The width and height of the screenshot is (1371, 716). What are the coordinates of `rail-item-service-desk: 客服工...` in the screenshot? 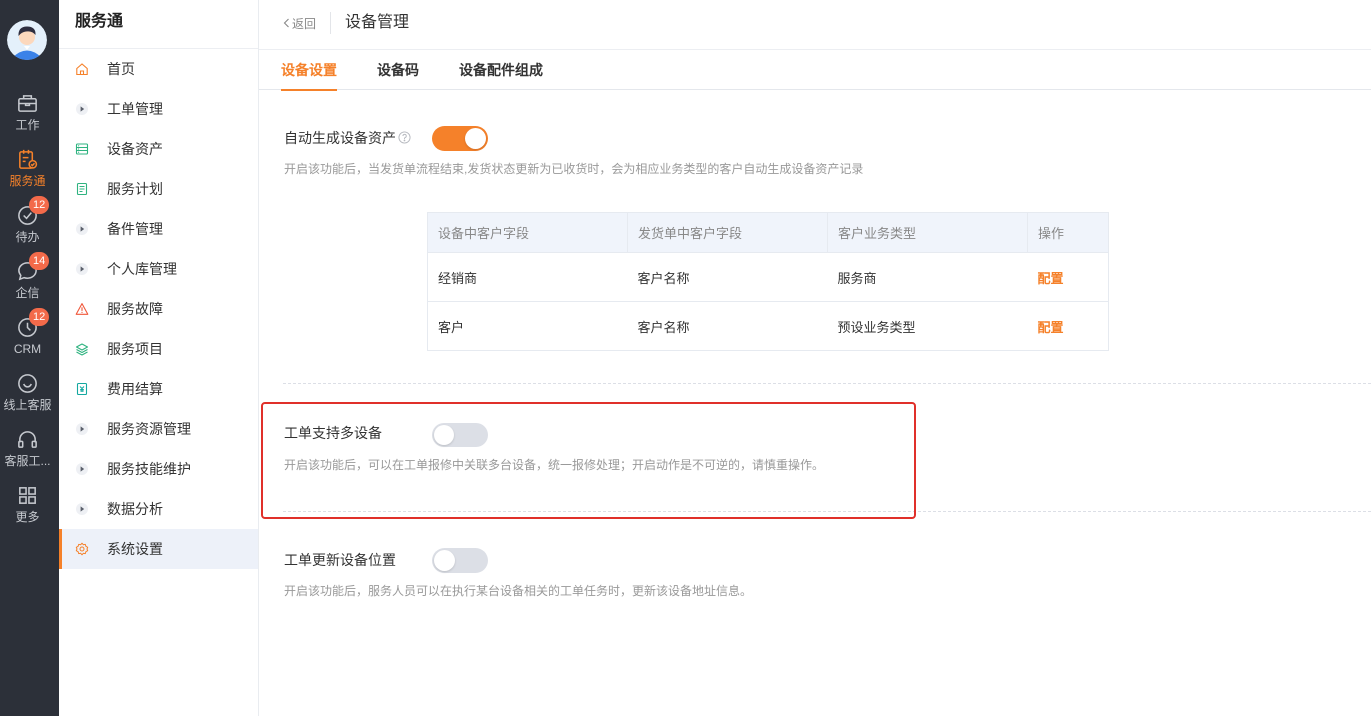 It's located at (27, 452).